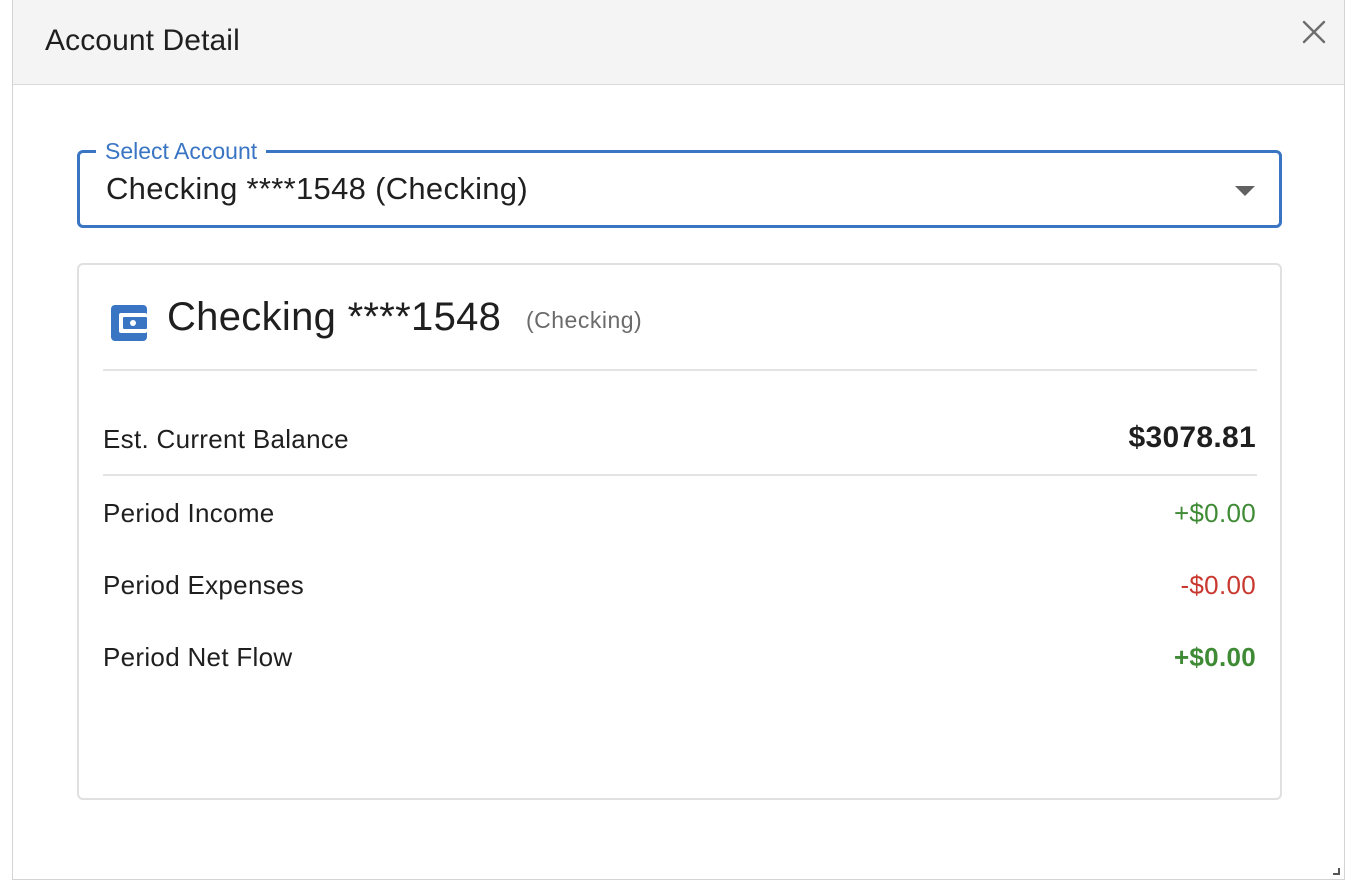 The height and width of the screenshot is (884, 1348). Describe the element at coordinates (226, 439) in the screenshot. I see `balance-label: Est. Current Balance` at that location.